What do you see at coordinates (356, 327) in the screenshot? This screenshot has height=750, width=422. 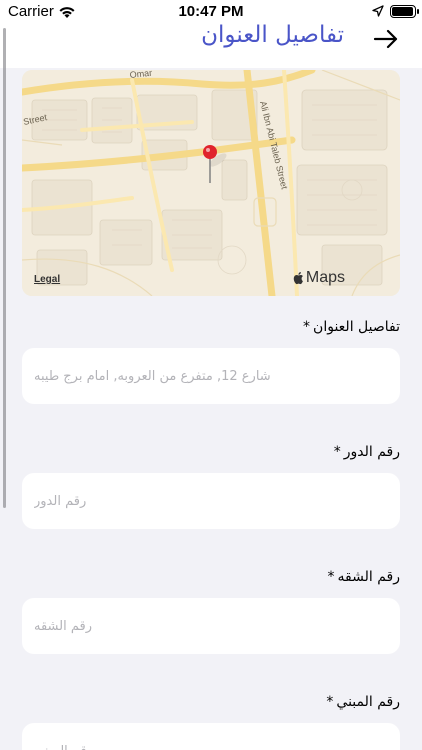 I see `address-details-label-text: تفاصيل العنوان` at bounding box center [356, 327].